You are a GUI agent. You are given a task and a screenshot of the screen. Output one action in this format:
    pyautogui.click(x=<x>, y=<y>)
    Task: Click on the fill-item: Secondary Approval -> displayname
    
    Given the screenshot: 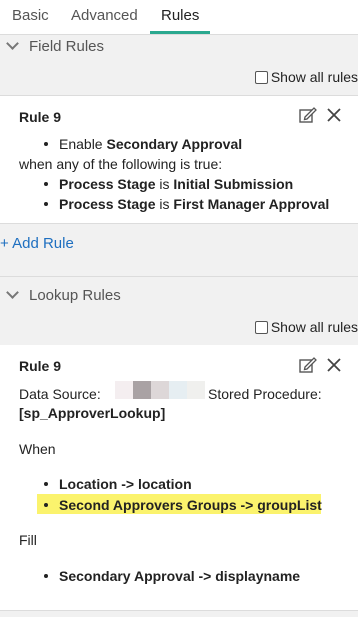 What is the action you would take?
    pyautogui.click(x=180, y=576)
    